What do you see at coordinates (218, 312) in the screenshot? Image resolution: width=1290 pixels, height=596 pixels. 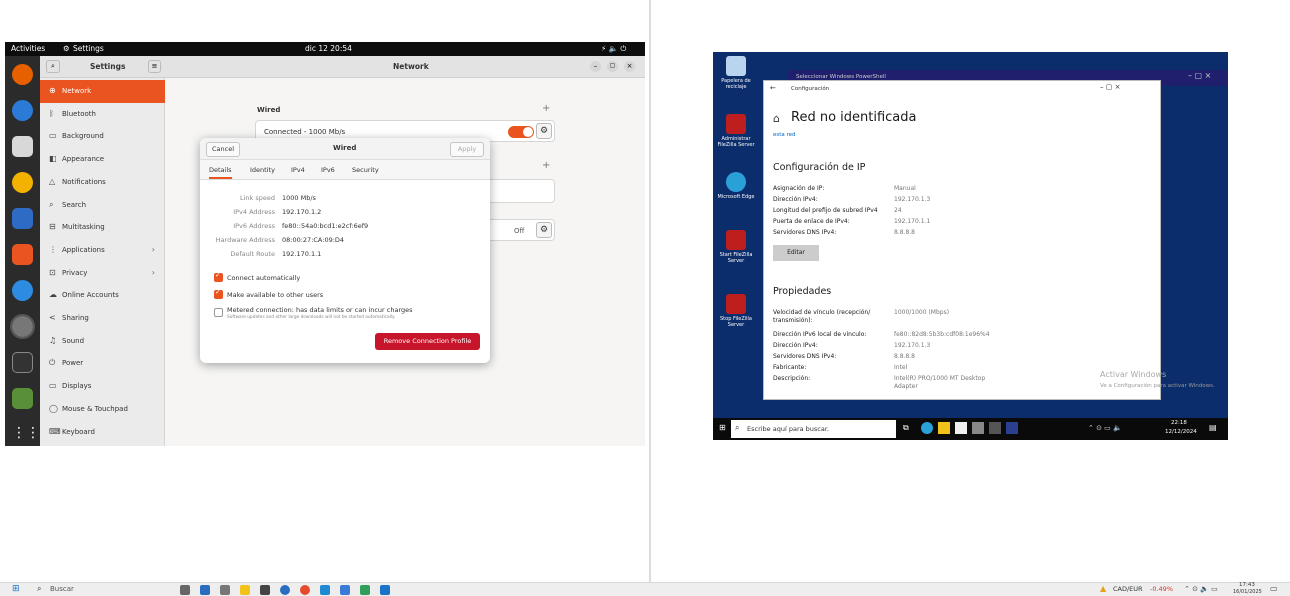 I see `metered-checkbox` at bounding box center [218, 312].